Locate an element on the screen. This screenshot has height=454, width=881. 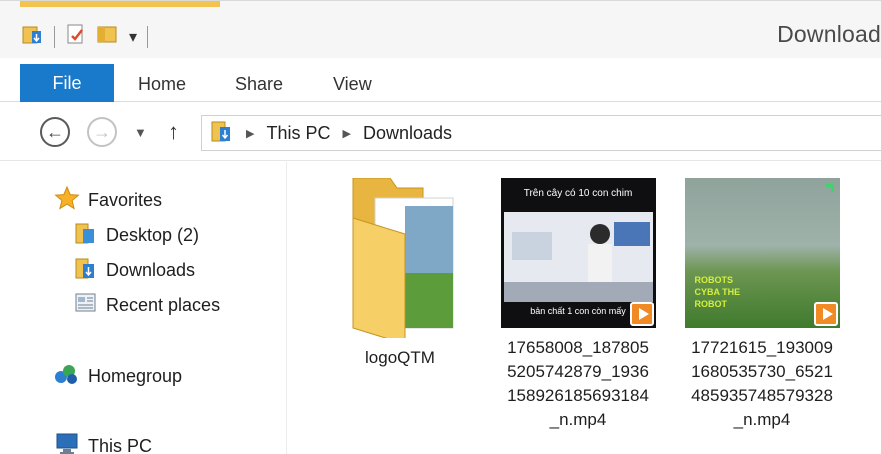
computer-icon is located at coordinates (67, 443).